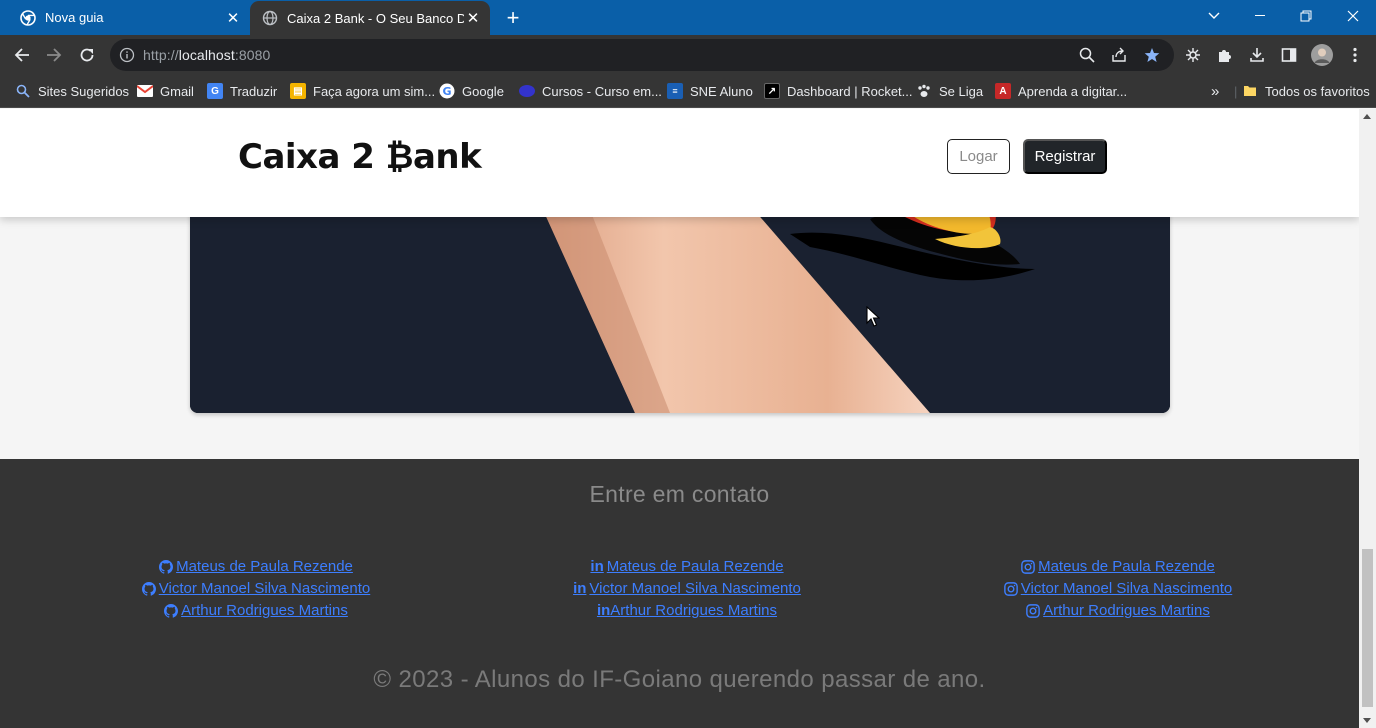 The image size is (1376, 728). Describe the element at coordinates (206, 55) in the screenshot. I see `url-text: http://localhost:8080` at that location.